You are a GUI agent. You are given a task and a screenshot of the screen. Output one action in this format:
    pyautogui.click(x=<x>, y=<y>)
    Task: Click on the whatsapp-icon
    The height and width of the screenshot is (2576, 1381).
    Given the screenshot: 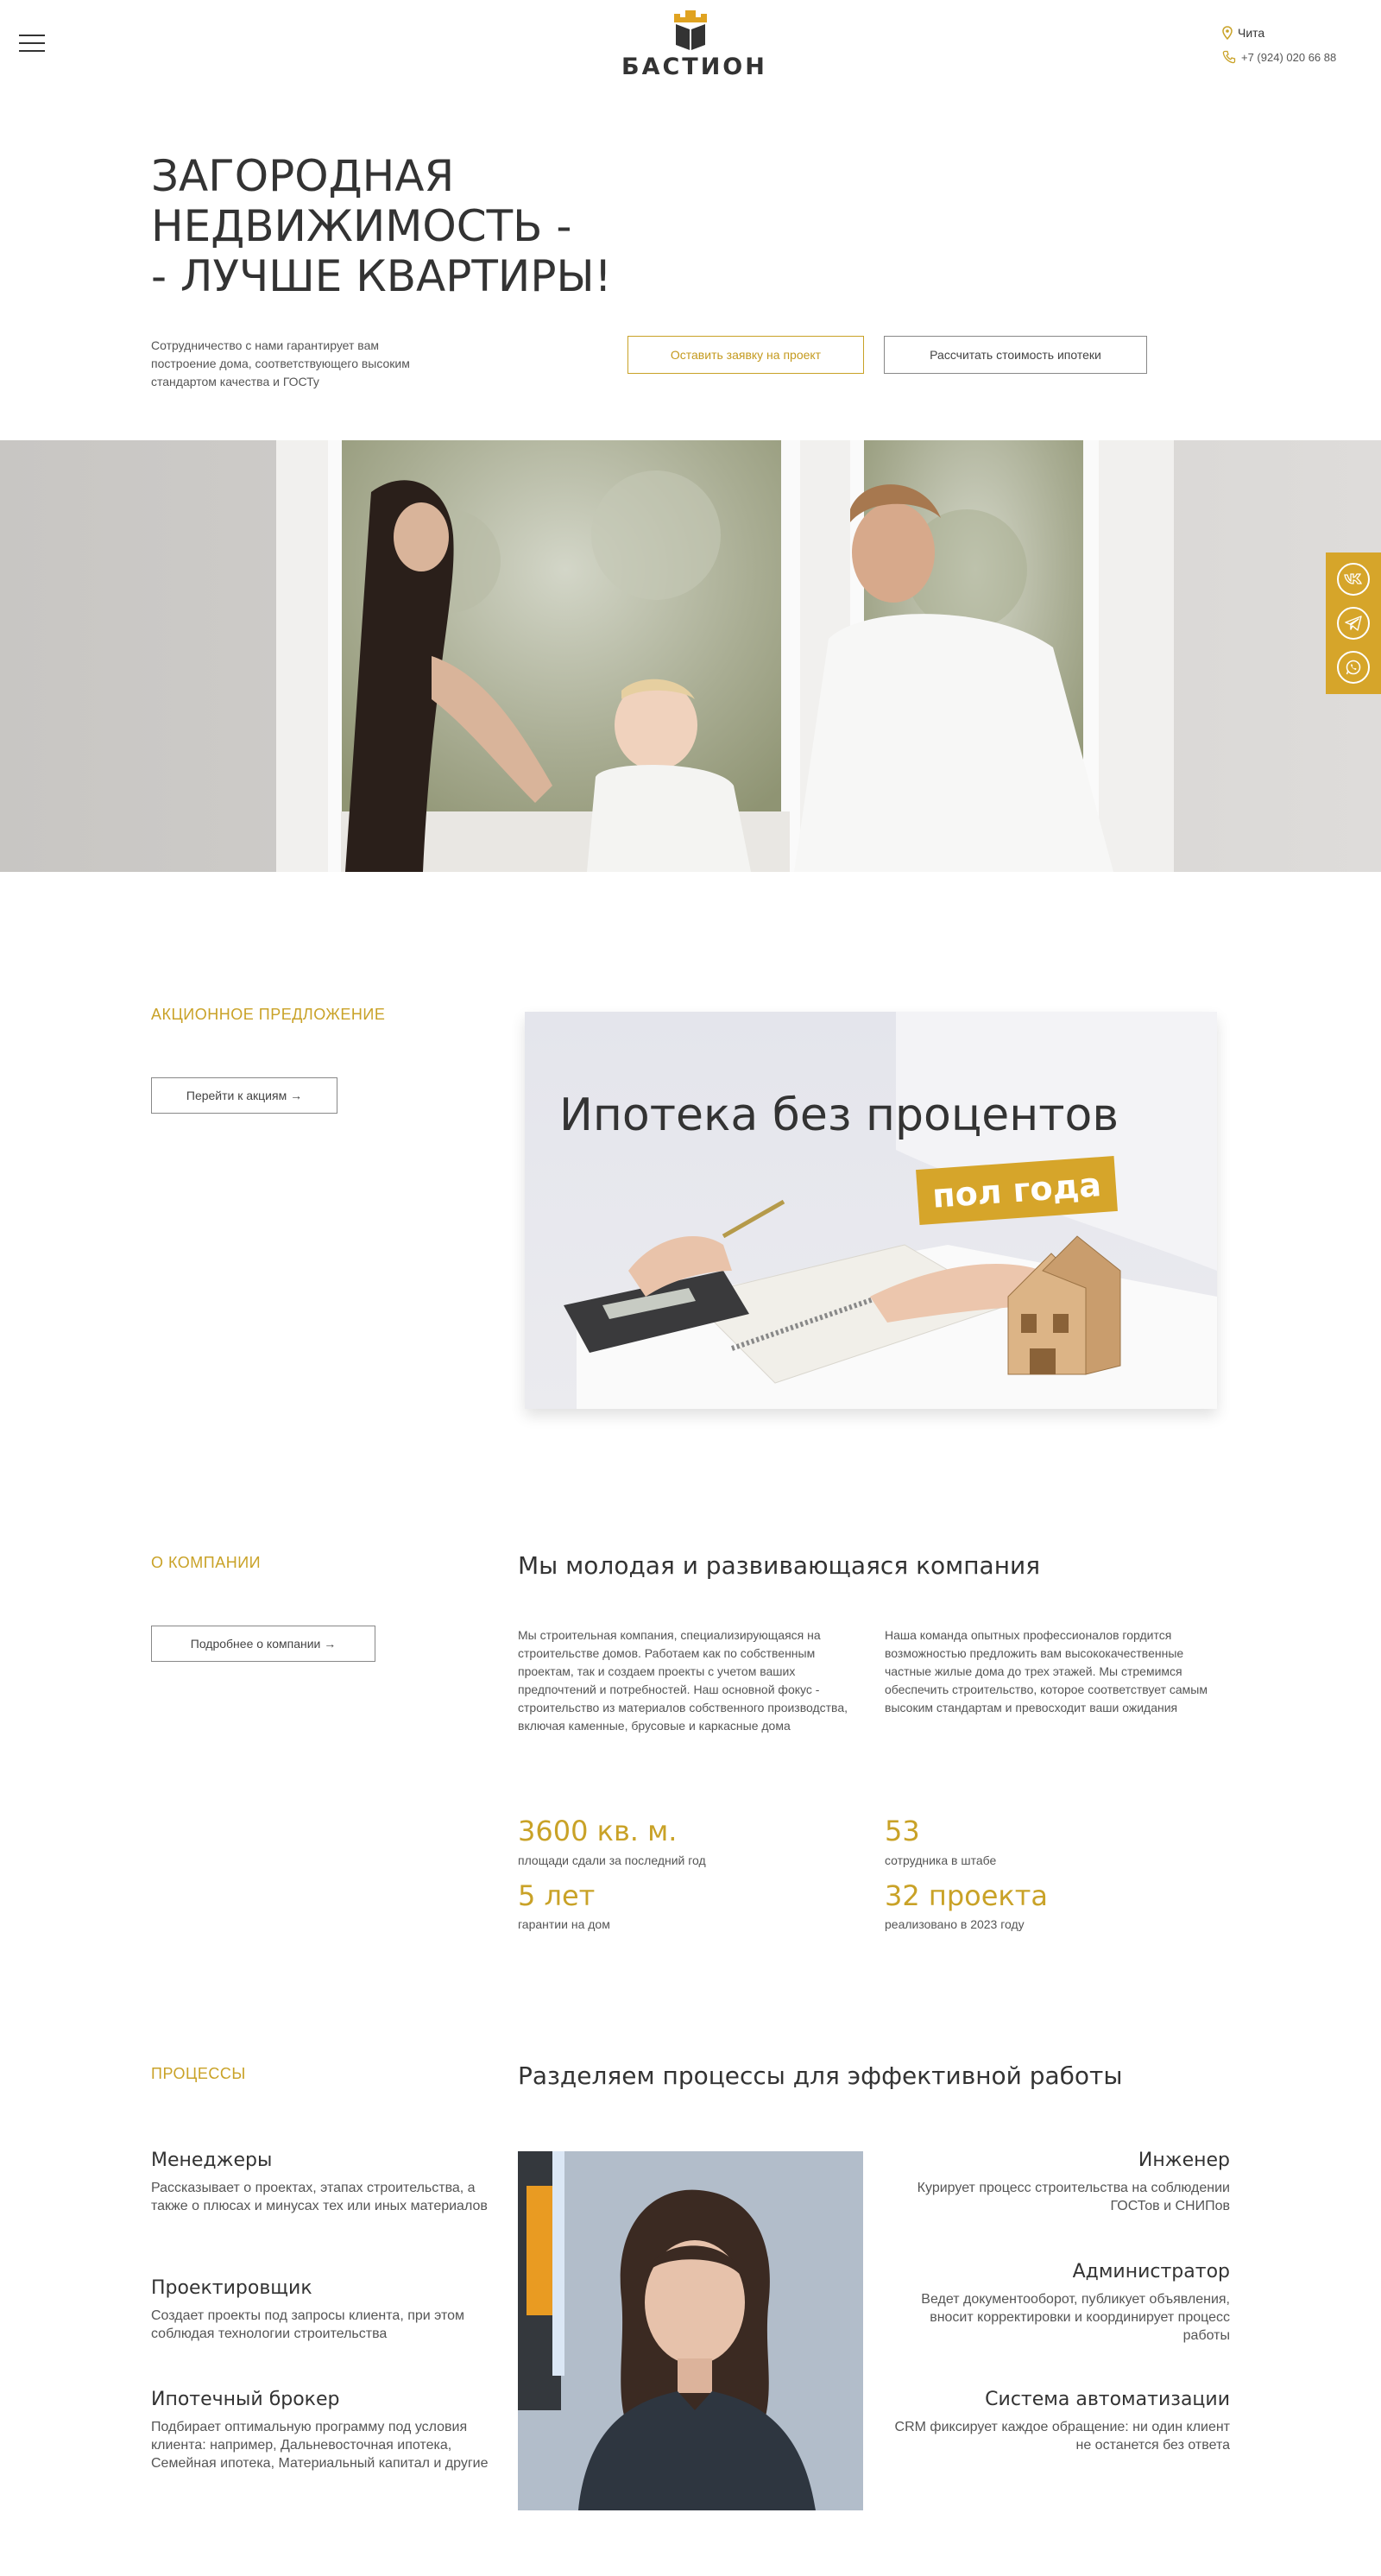 What is the action you would take?
    pyautogui.click(x=1354, y=667)
    